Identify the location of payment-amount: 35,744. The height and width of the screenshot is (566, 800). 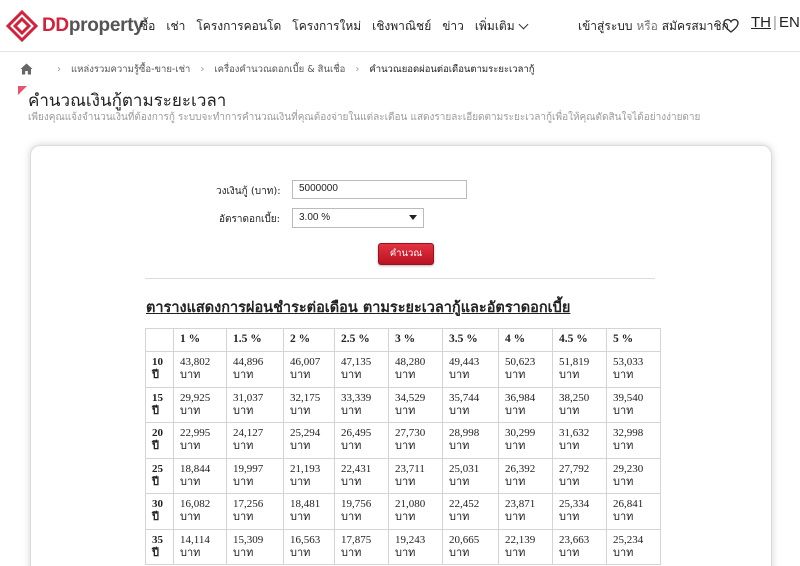
(464, 397).